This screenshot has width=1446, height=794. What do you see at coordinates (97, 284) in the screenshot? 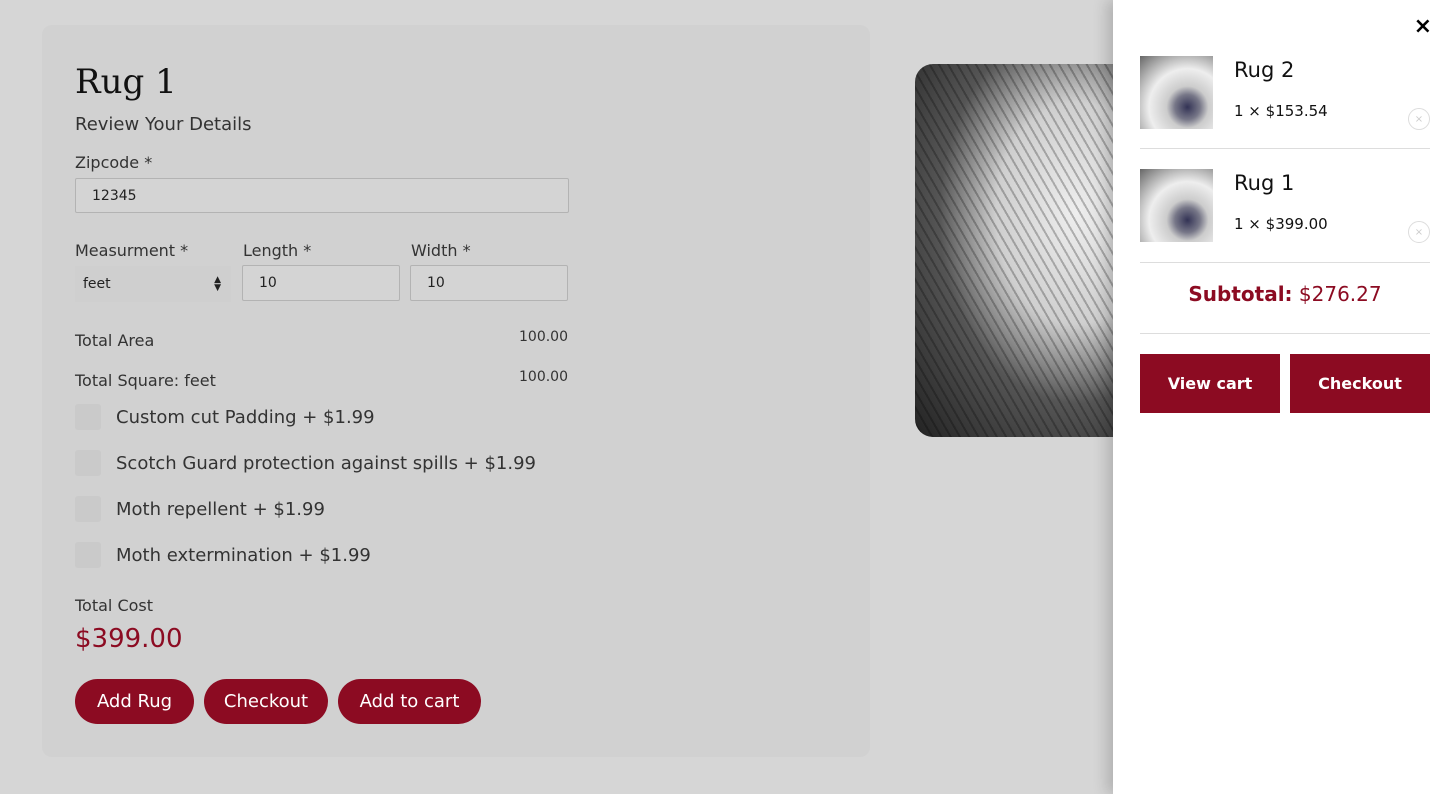
I see `measurement-value: feet` at bounding box center [97, 284].